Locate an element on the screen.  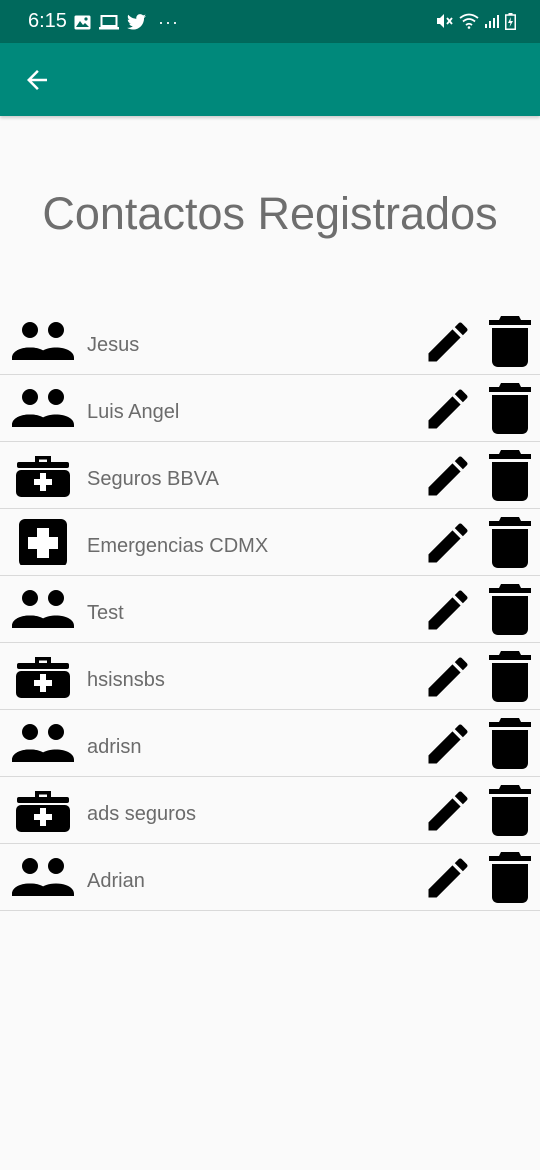
laptop-icon is located at coordinates (109, 22).